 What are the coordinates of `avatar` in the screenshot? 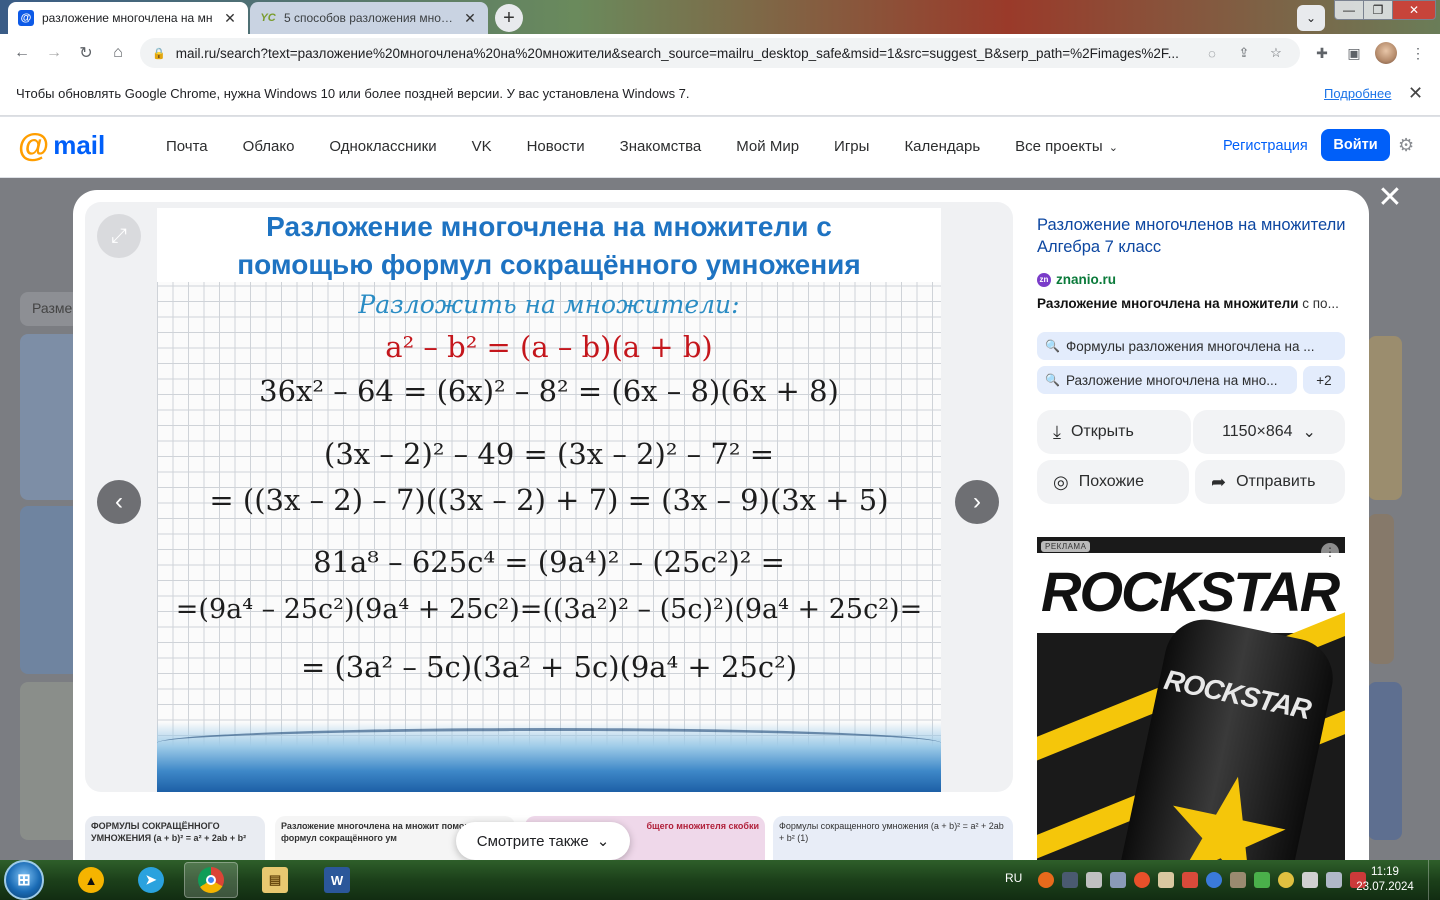 It's located at (1386, 53).